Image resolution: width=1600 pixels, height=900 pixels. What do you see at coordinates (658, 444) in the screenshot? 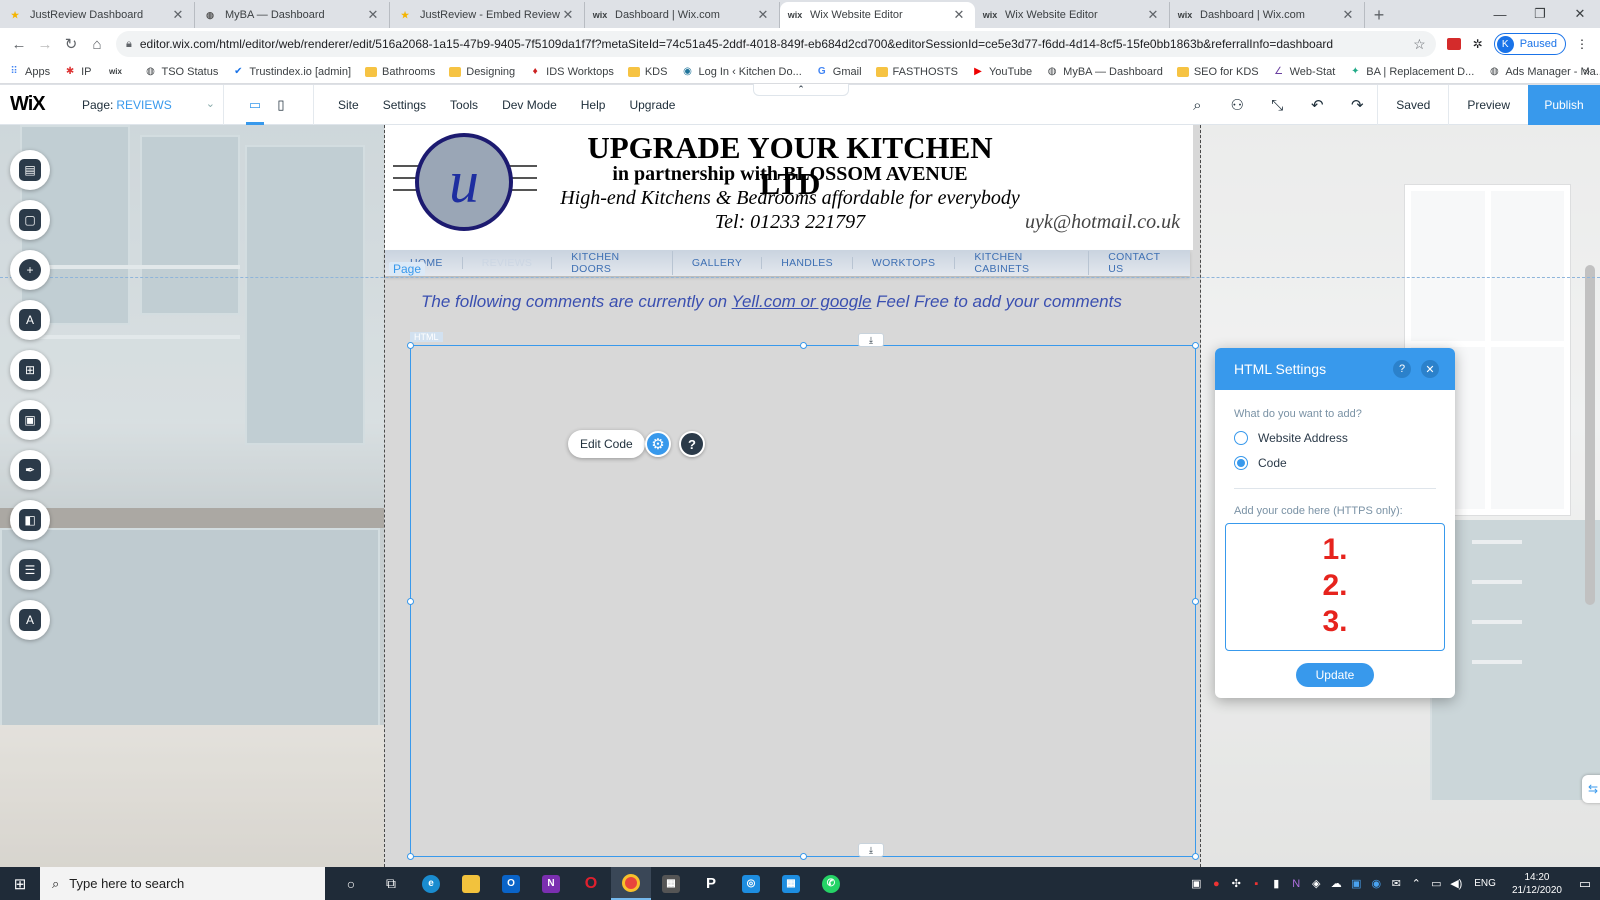
I see `settings-gear-icon: ⚙` at bounding box center [658, 444].